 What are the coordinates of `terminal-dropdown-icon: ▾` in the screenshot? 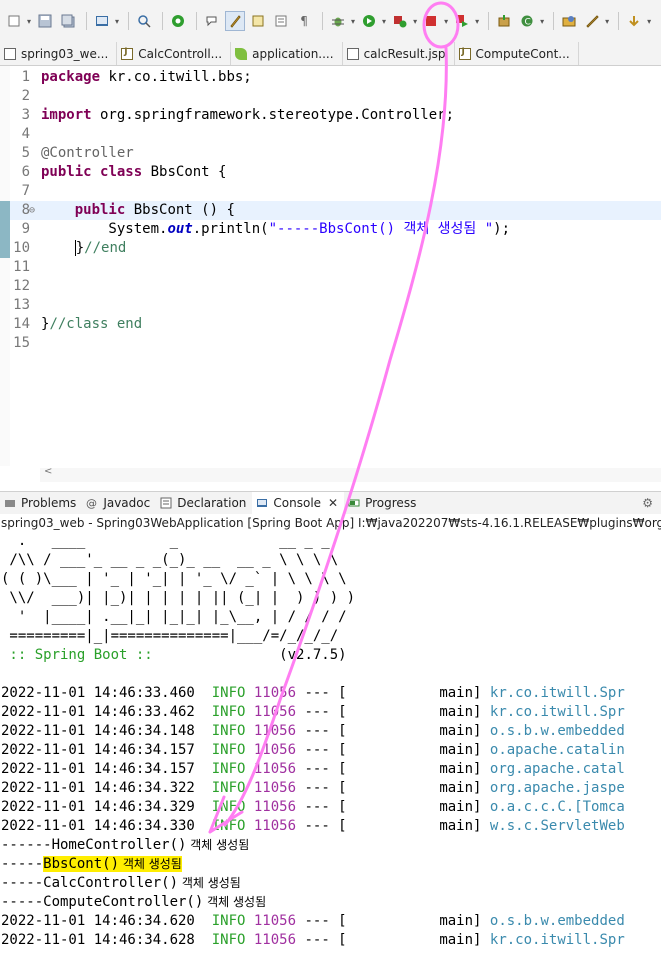 It's located at (117, 21).